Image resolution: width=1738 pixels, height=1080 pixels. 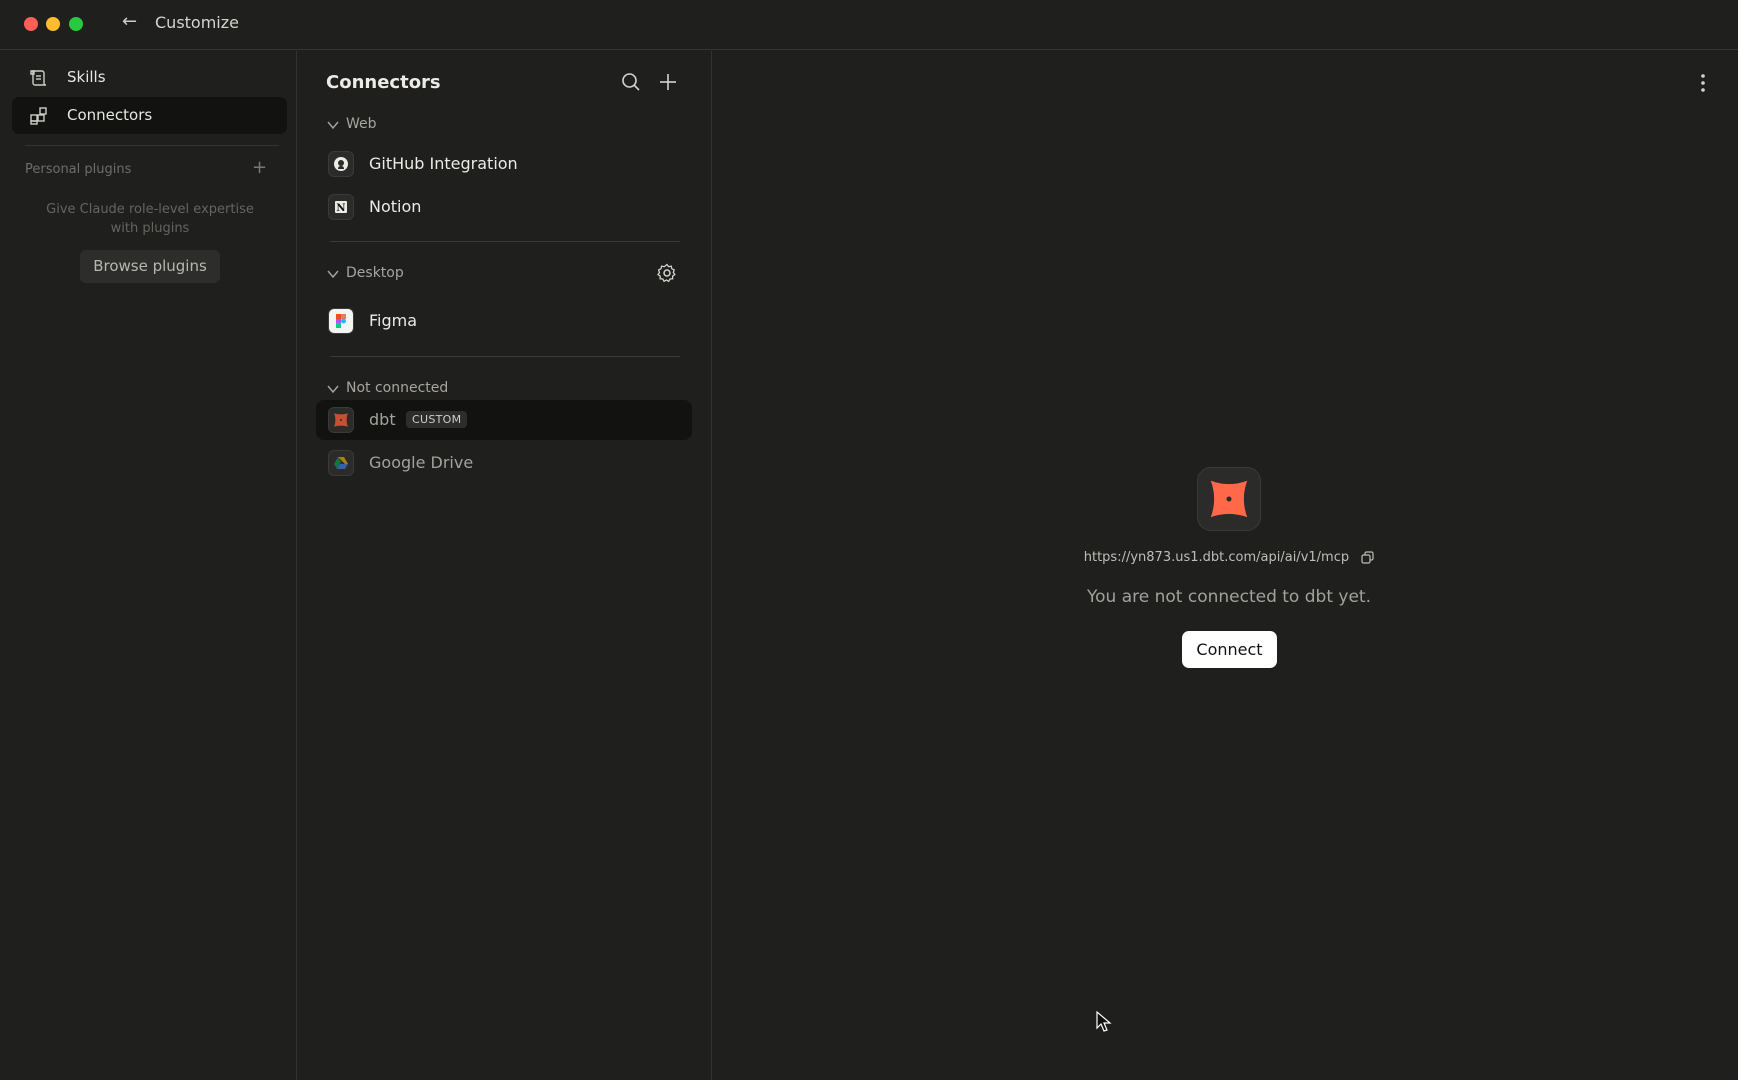 I want to click on gear-icon, so click(x=667, y=273).